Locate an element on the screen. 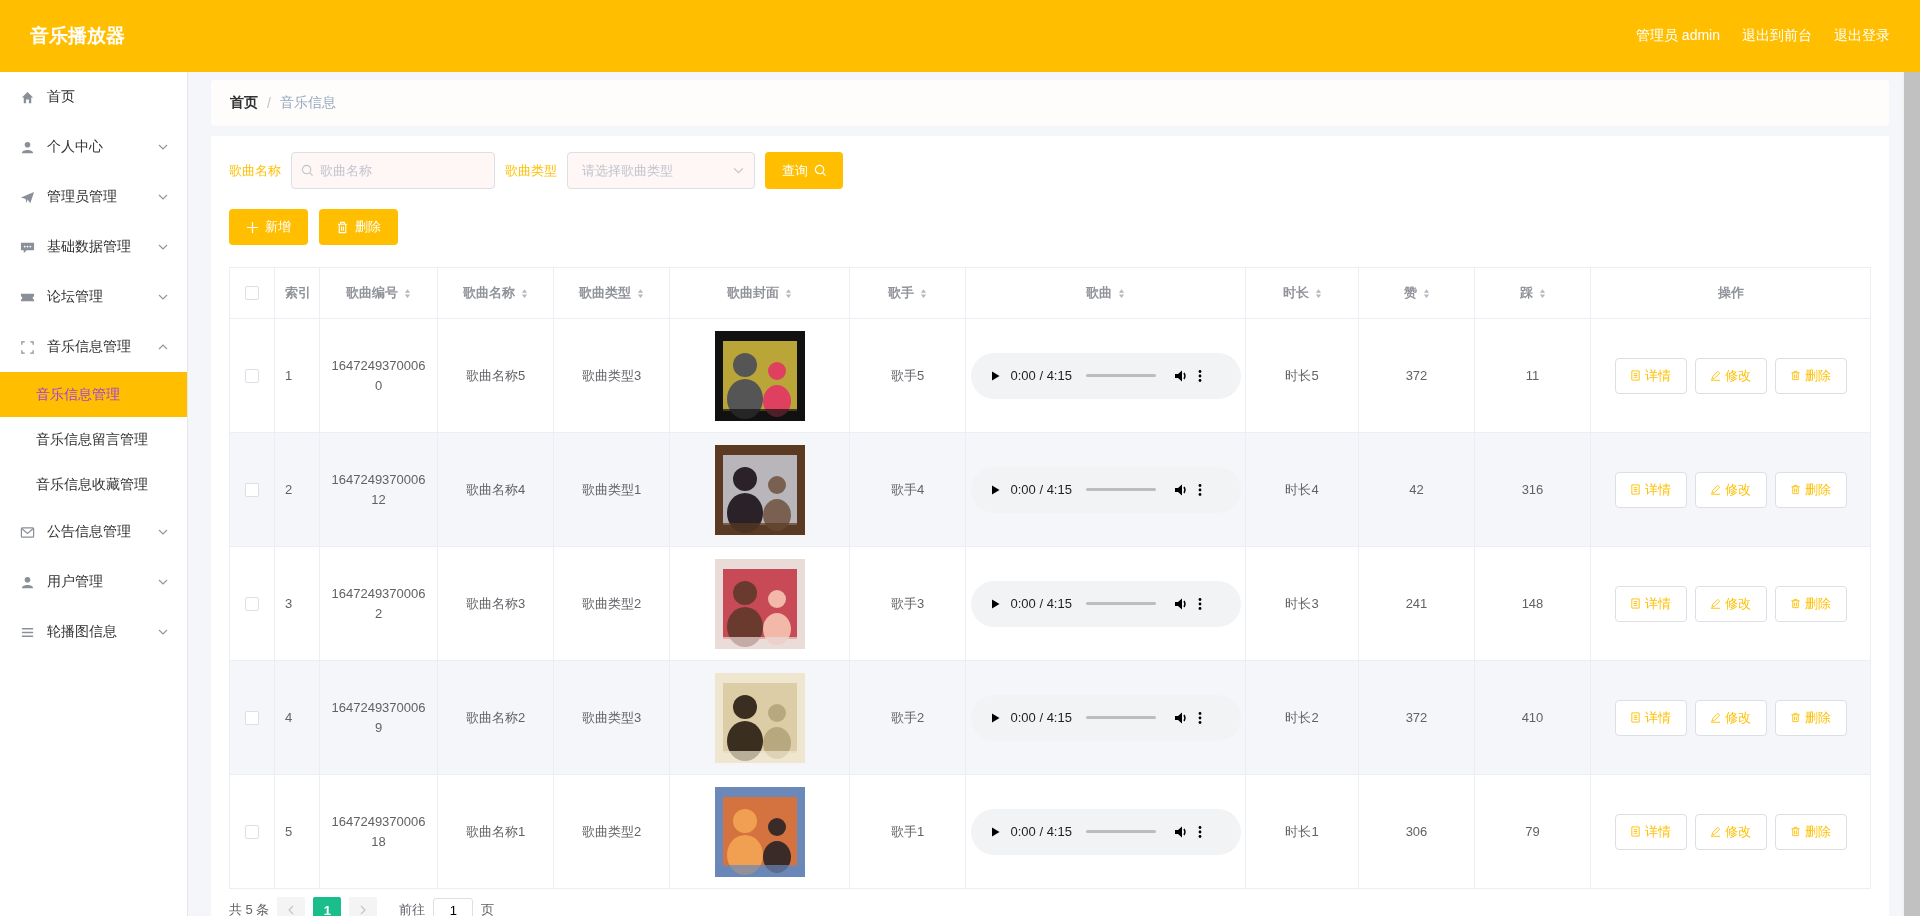 Image resolution: width=1920 pixels, height=916 pixels. header-cell: 踩 is located at coordinates (1533, 293).